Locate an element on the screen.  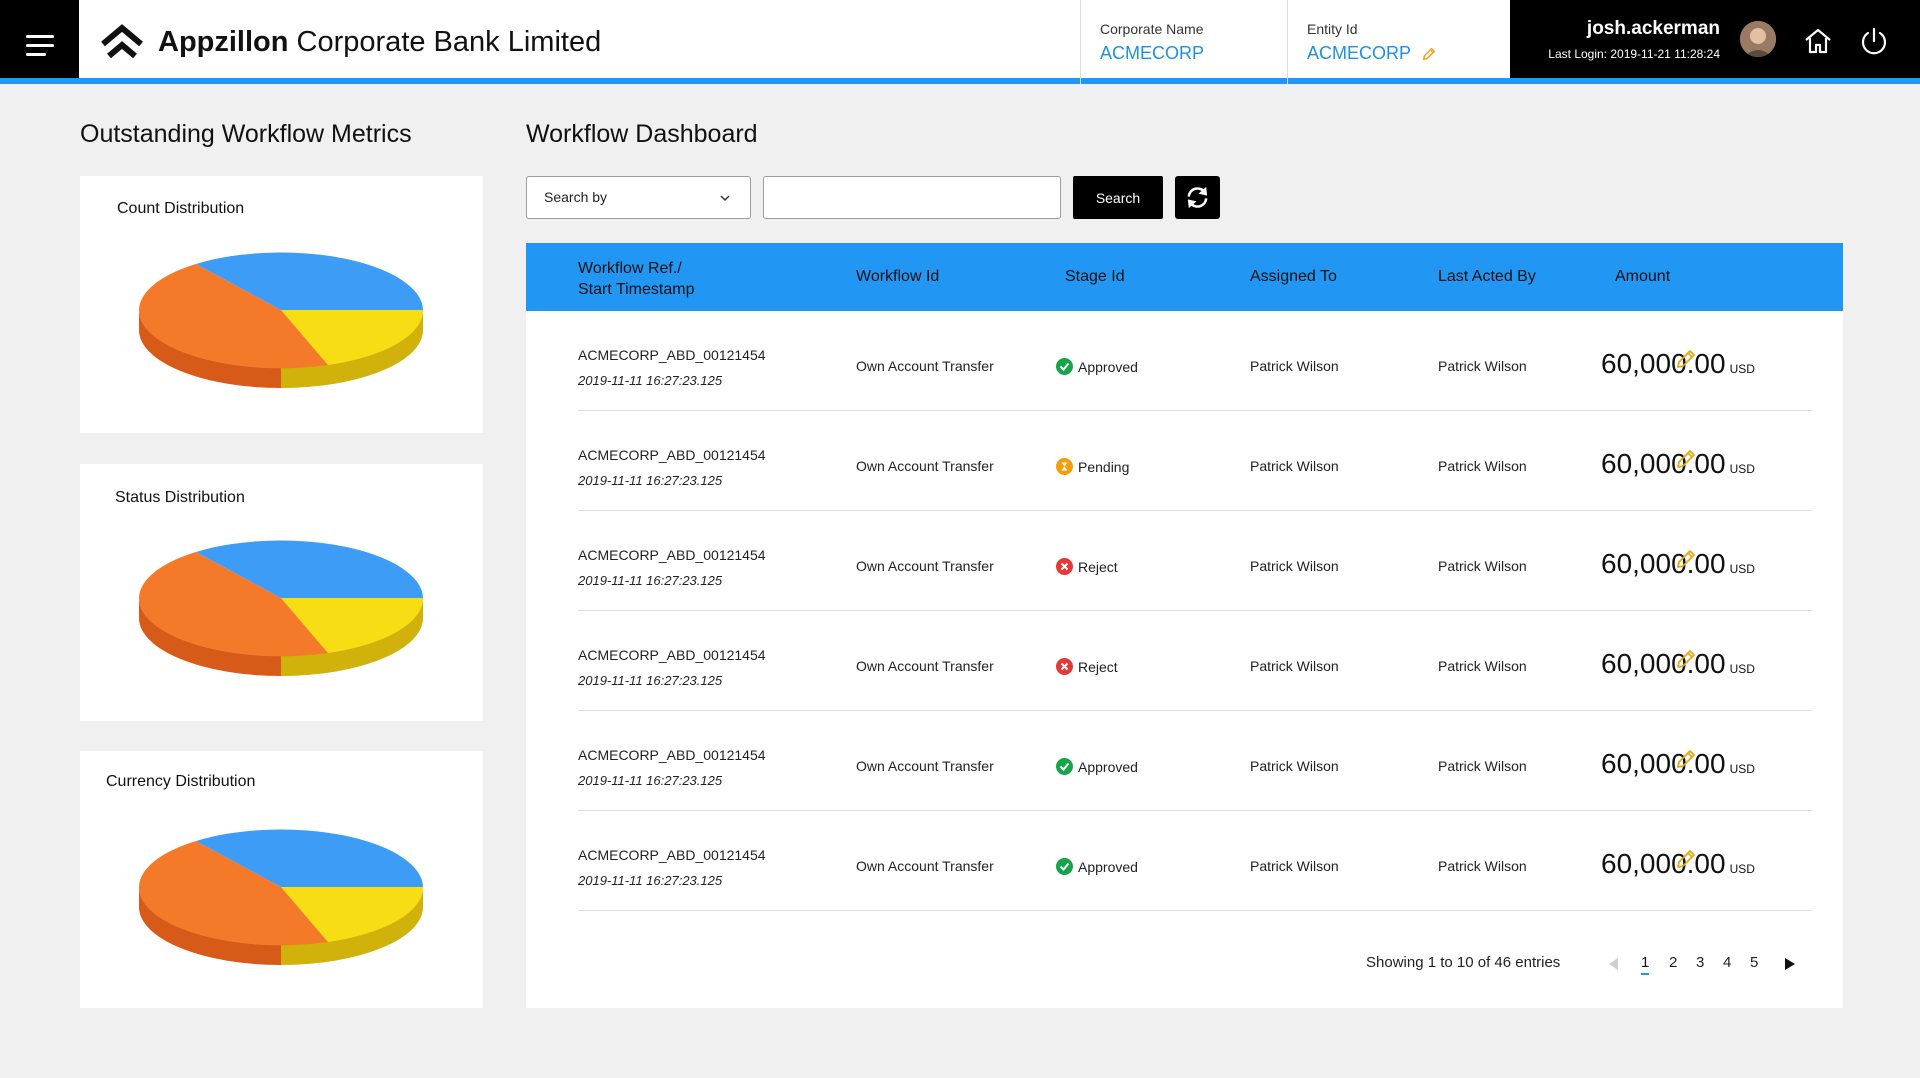
search-by-dropdown: Search by is located at coordinates (638, 197).